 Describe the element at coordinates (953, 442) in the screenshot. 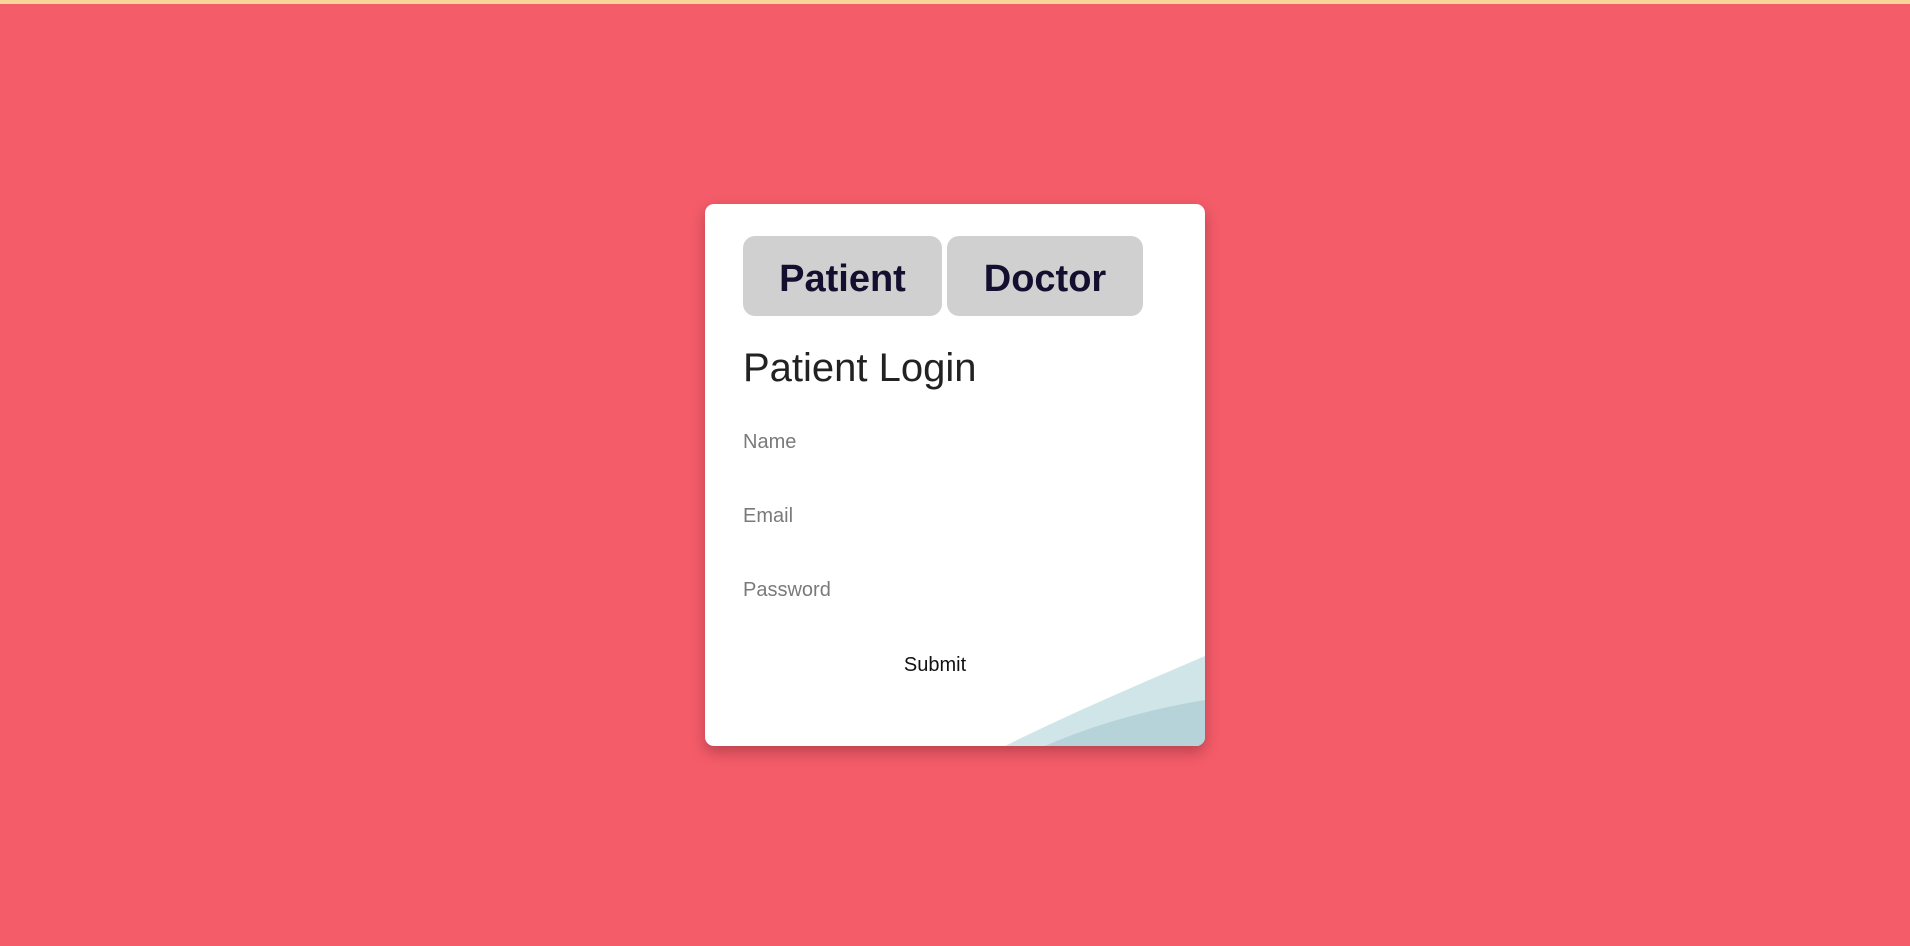

I see `name-input` at that location.